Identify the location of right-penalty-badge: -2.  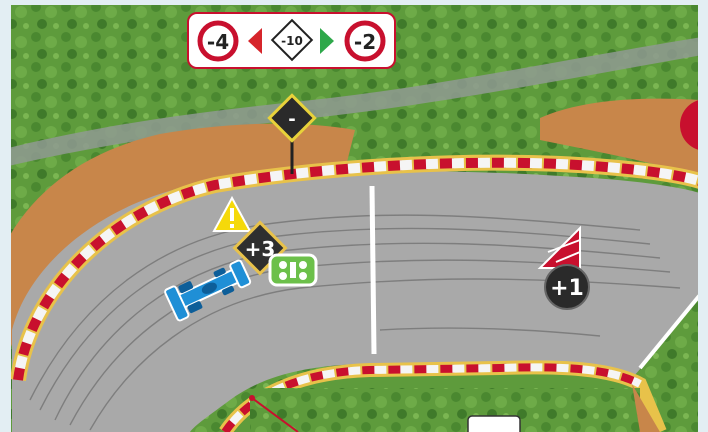
(365, 41).